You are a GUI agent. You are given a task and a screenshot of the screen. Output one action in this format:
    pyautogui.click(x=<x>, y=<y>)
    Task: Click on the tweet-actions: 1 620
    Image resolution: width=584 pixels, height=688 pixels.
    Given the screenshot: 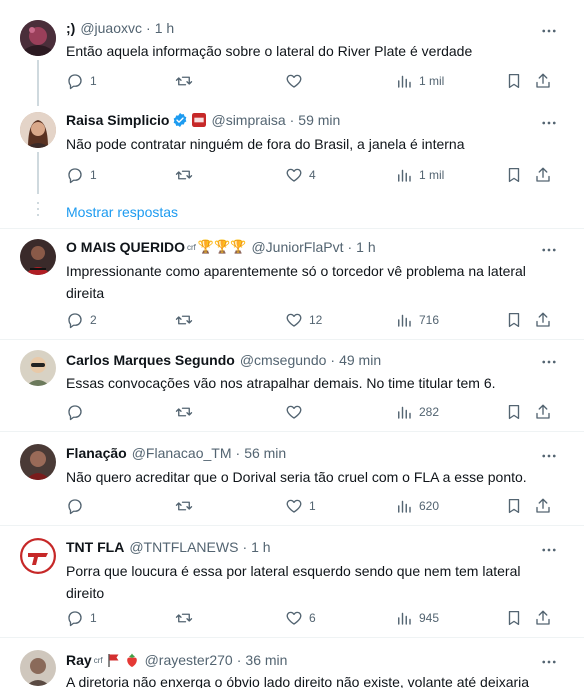 What is the action you would take?
    pyautogui.click(x=292, y=506)
    